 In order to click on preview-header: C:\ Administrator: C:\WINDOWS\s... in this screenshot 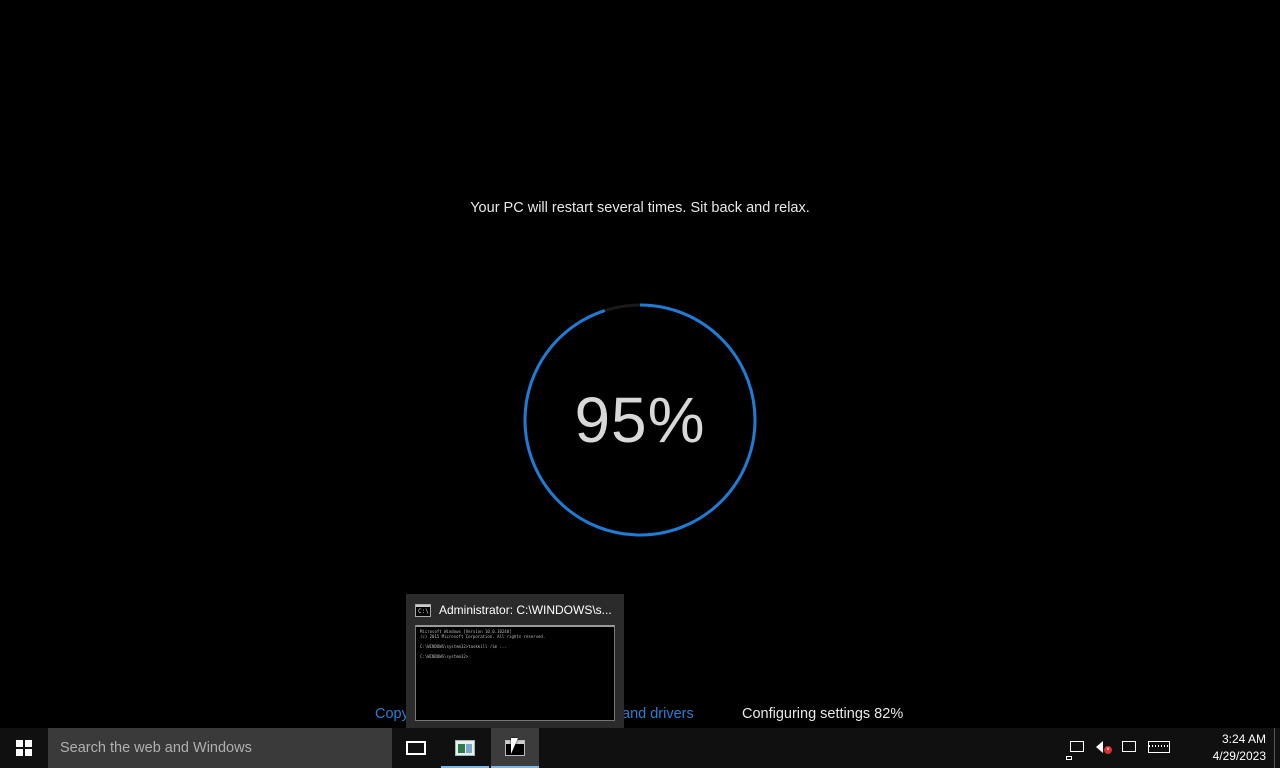, I will do `click(513, 610)`.